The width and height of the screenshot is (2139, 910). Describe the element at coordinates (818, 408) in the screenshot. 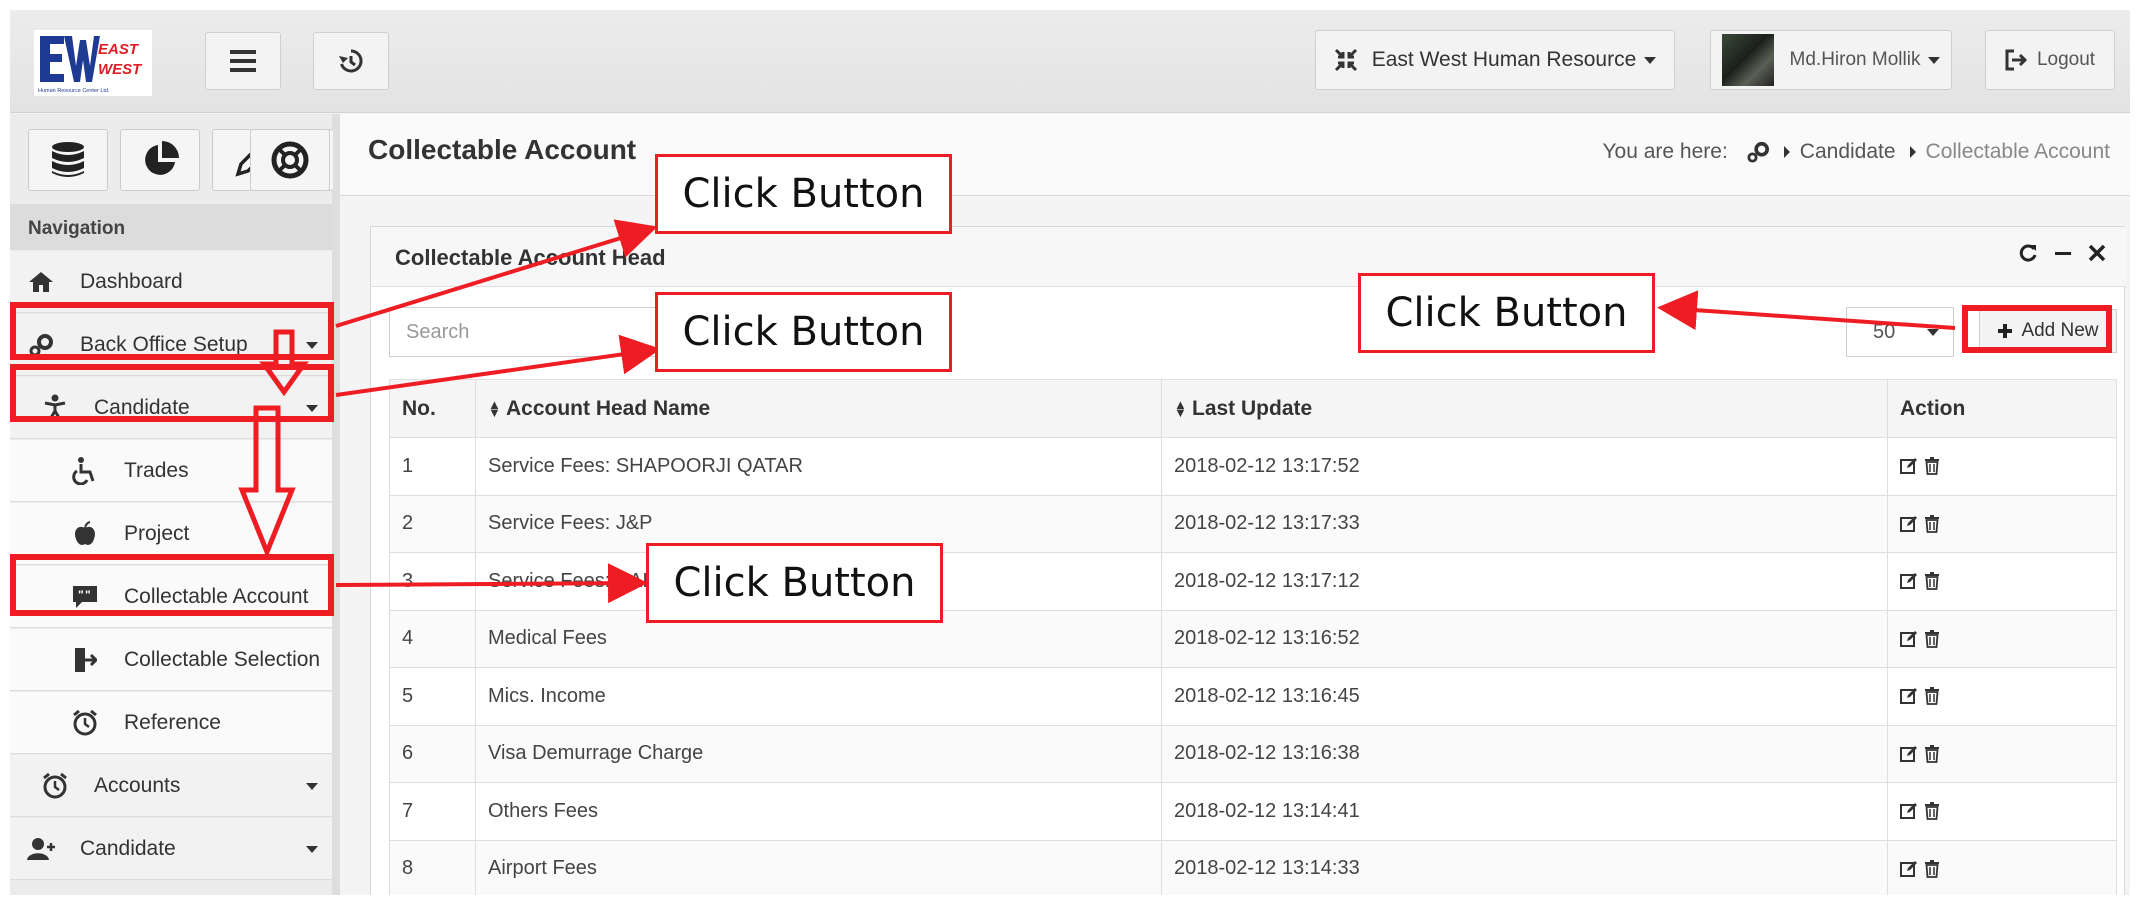

I see `column-header-account-head-name: ▲ ▼ Account Head Name` at that location.